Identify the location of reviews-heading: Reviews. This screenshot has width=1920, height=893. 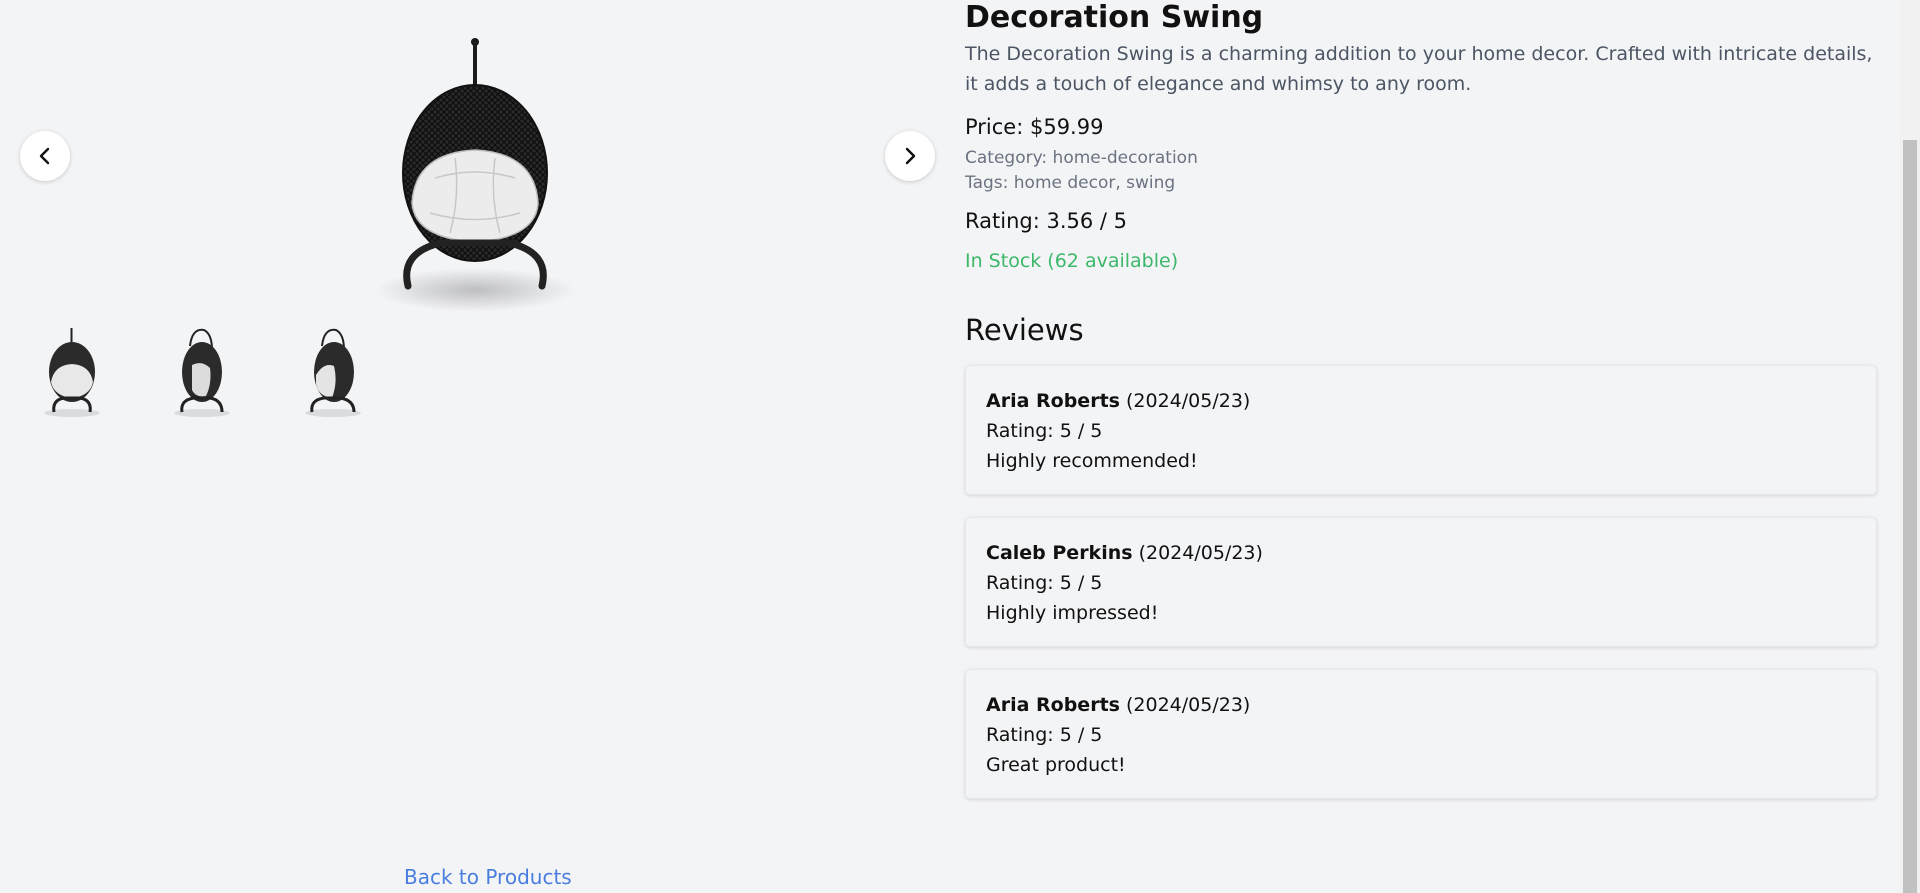
(1024, 330).